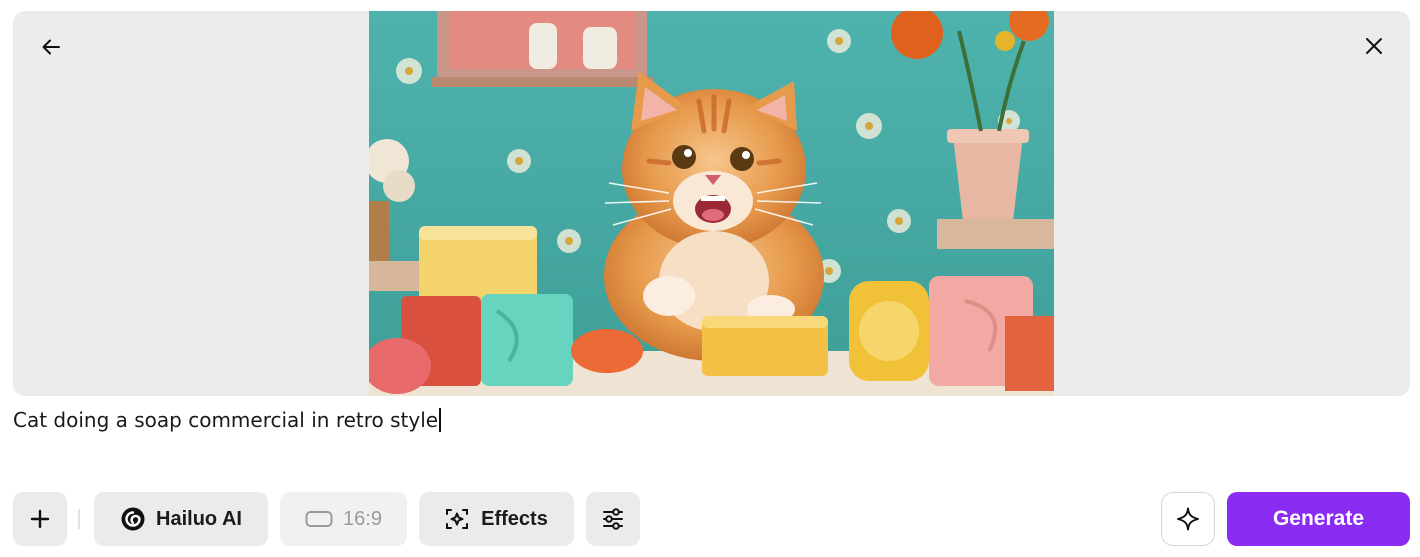 The width and height of the screenshot is (1420, 557). What do you see at coordinates (133, 519) in the screenshot?
I see `hailuo-spiral-icon` at bounding box center [133, 519].